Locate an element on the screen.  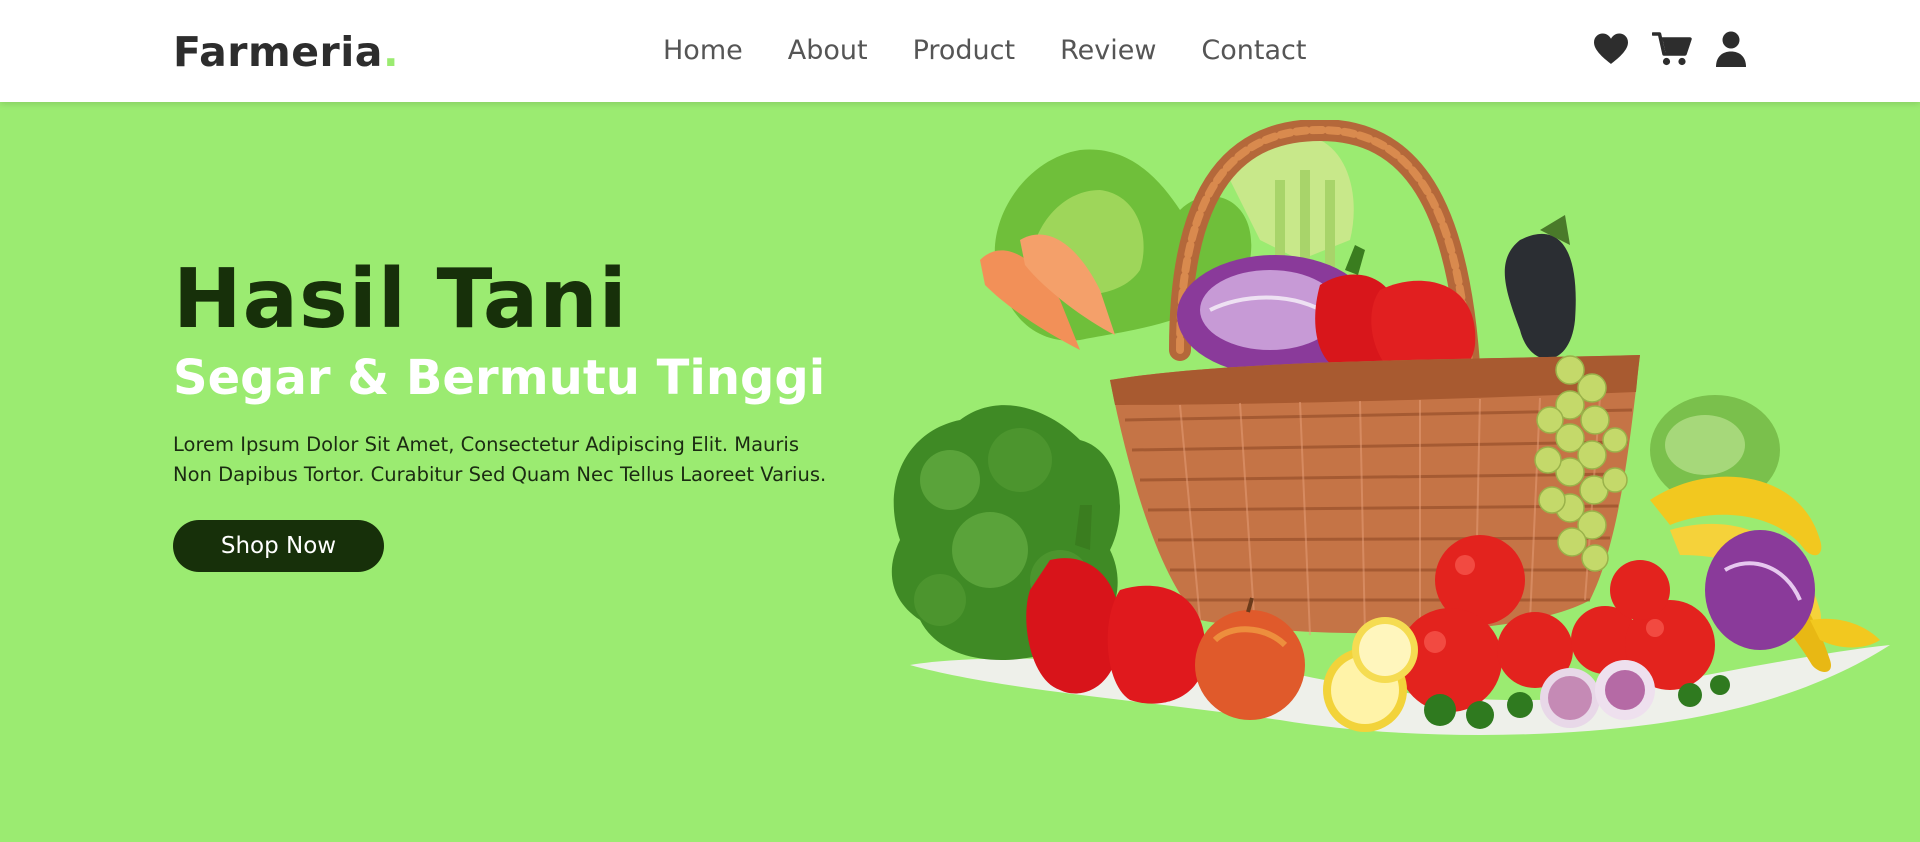
shop-now-button: Shop Now is located at coordinates (278, 546).